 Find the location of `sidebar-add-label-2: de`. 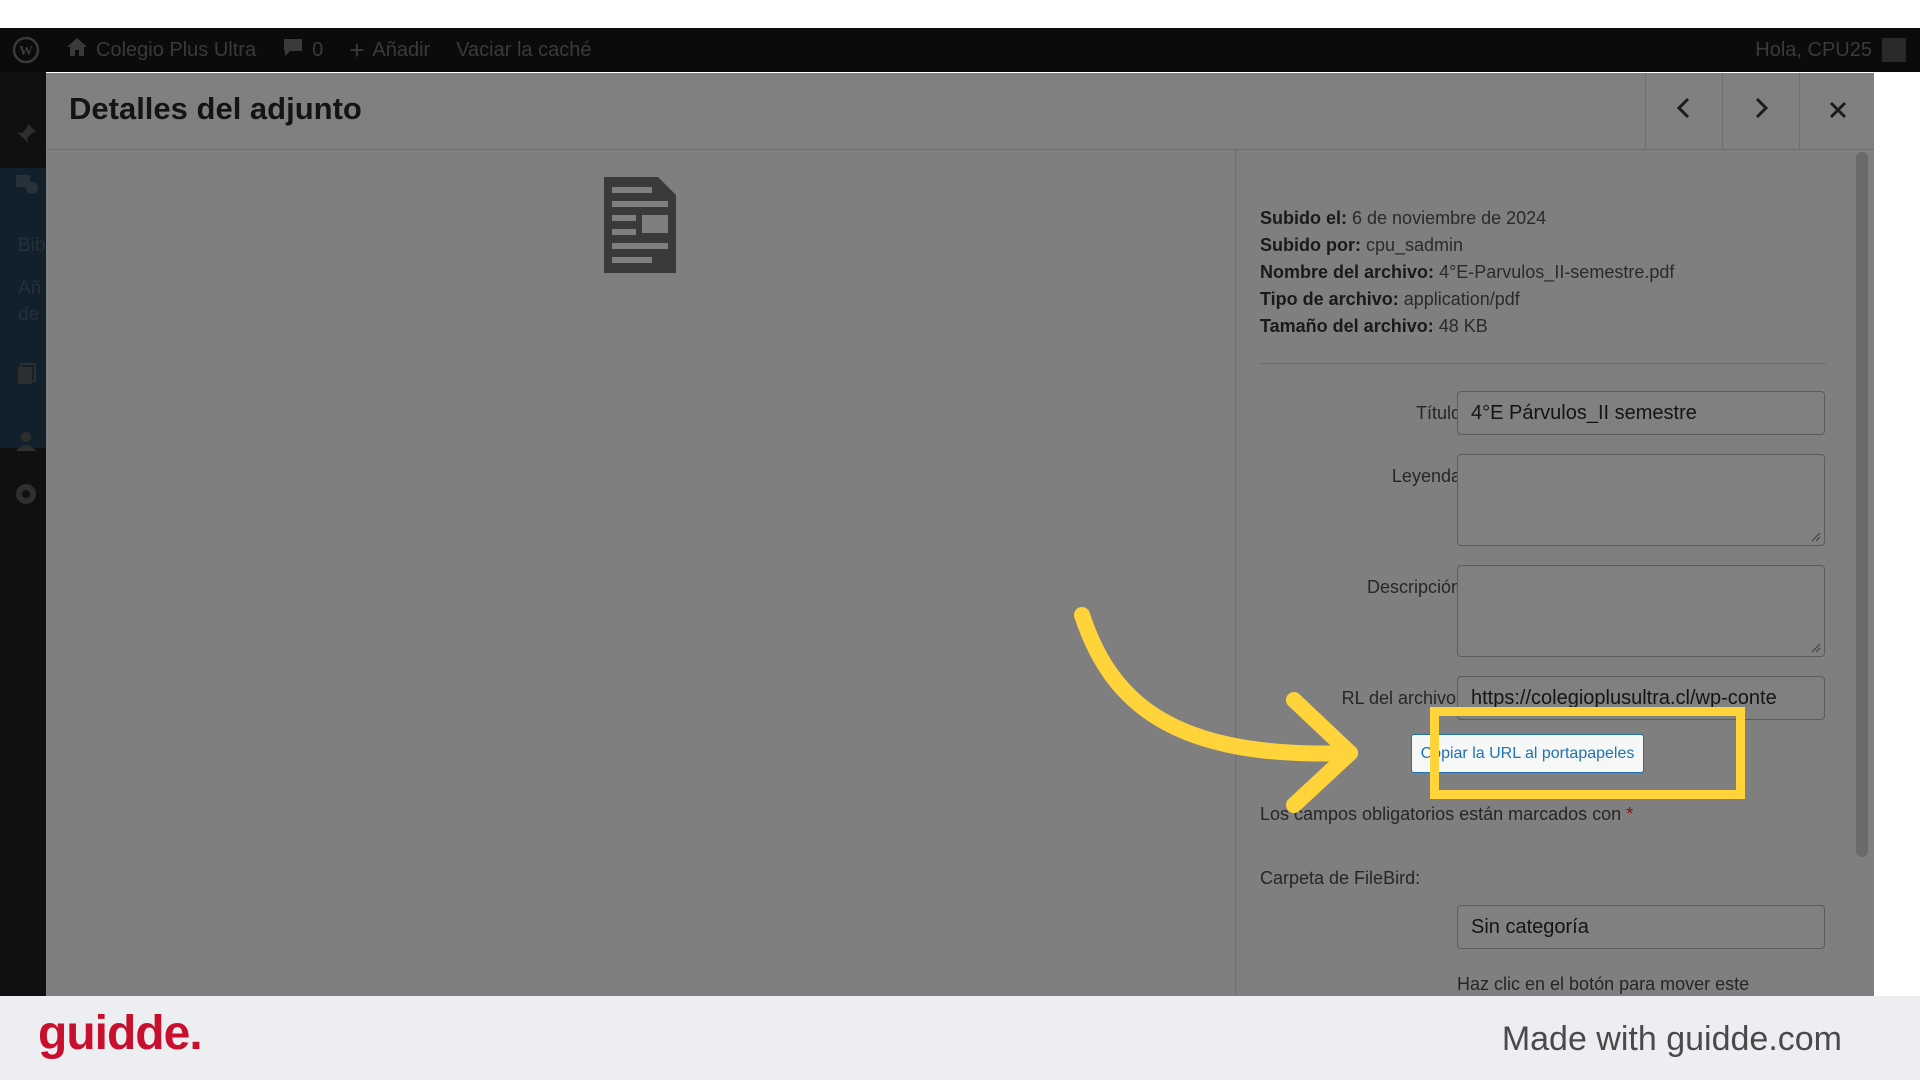

sidebar-add-label-2: de is located at coordinates (29, 314).